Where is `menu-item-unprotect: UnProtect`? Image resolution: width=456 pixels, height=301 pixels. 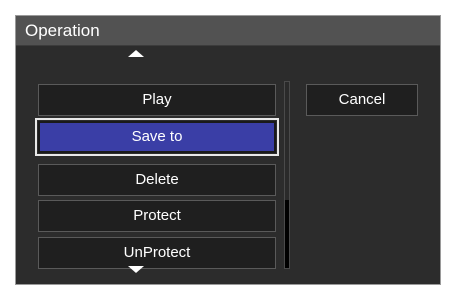
menu-item-unprotect: UnProtect is located at coordinates (157, 253).